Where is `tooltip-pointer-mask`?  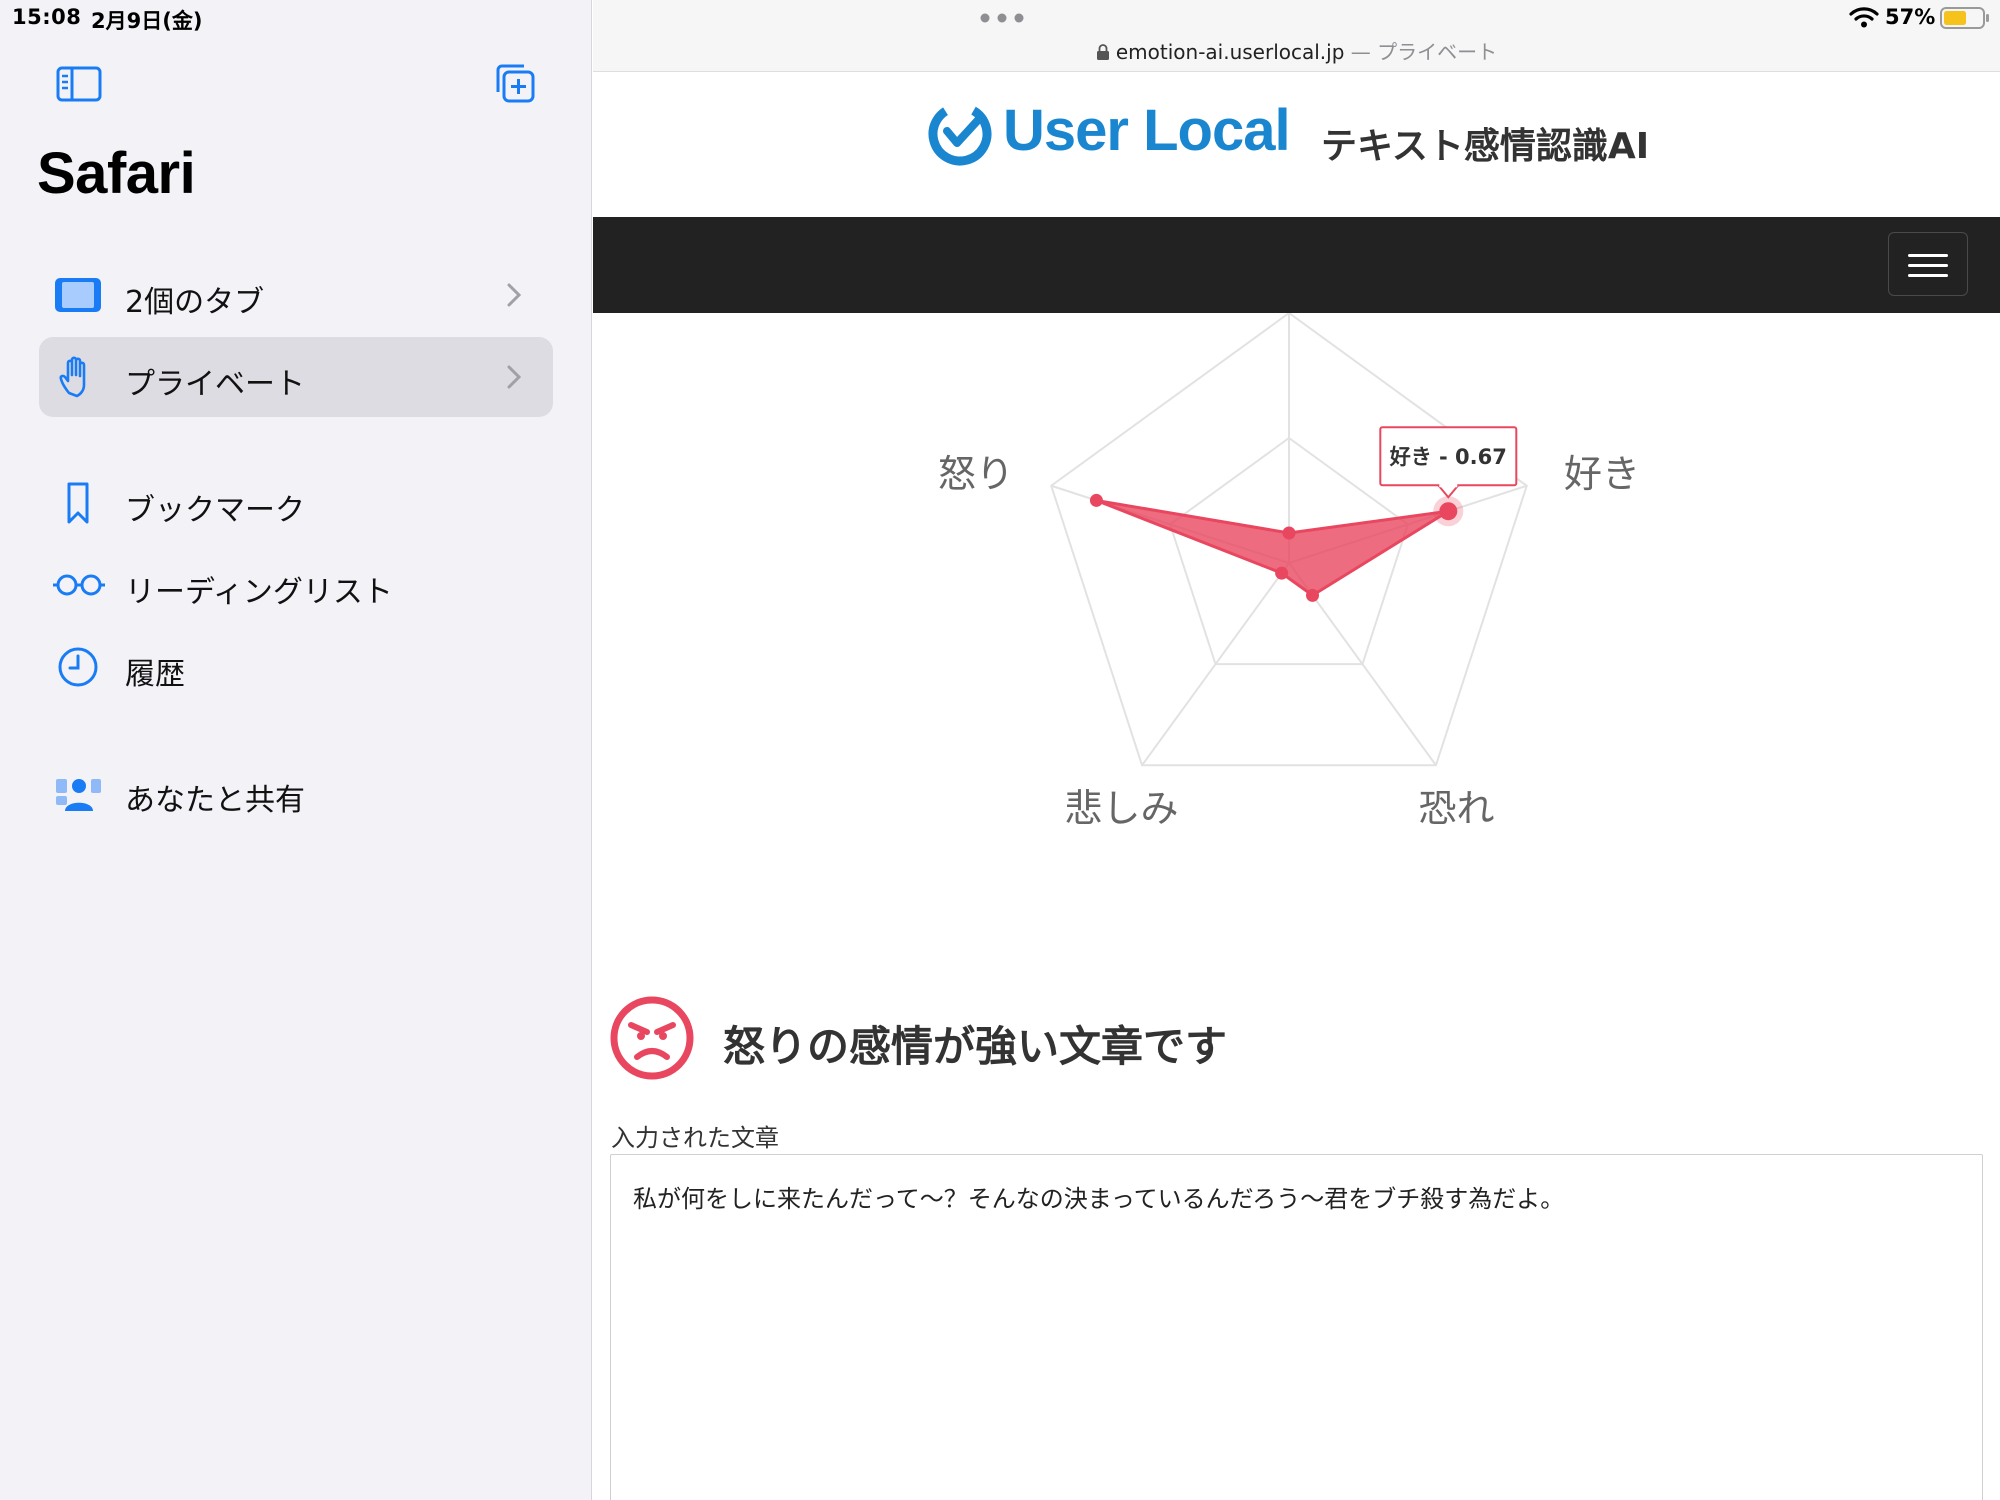 tooltip-pointer-mask is located at coordinates (1448, 485).